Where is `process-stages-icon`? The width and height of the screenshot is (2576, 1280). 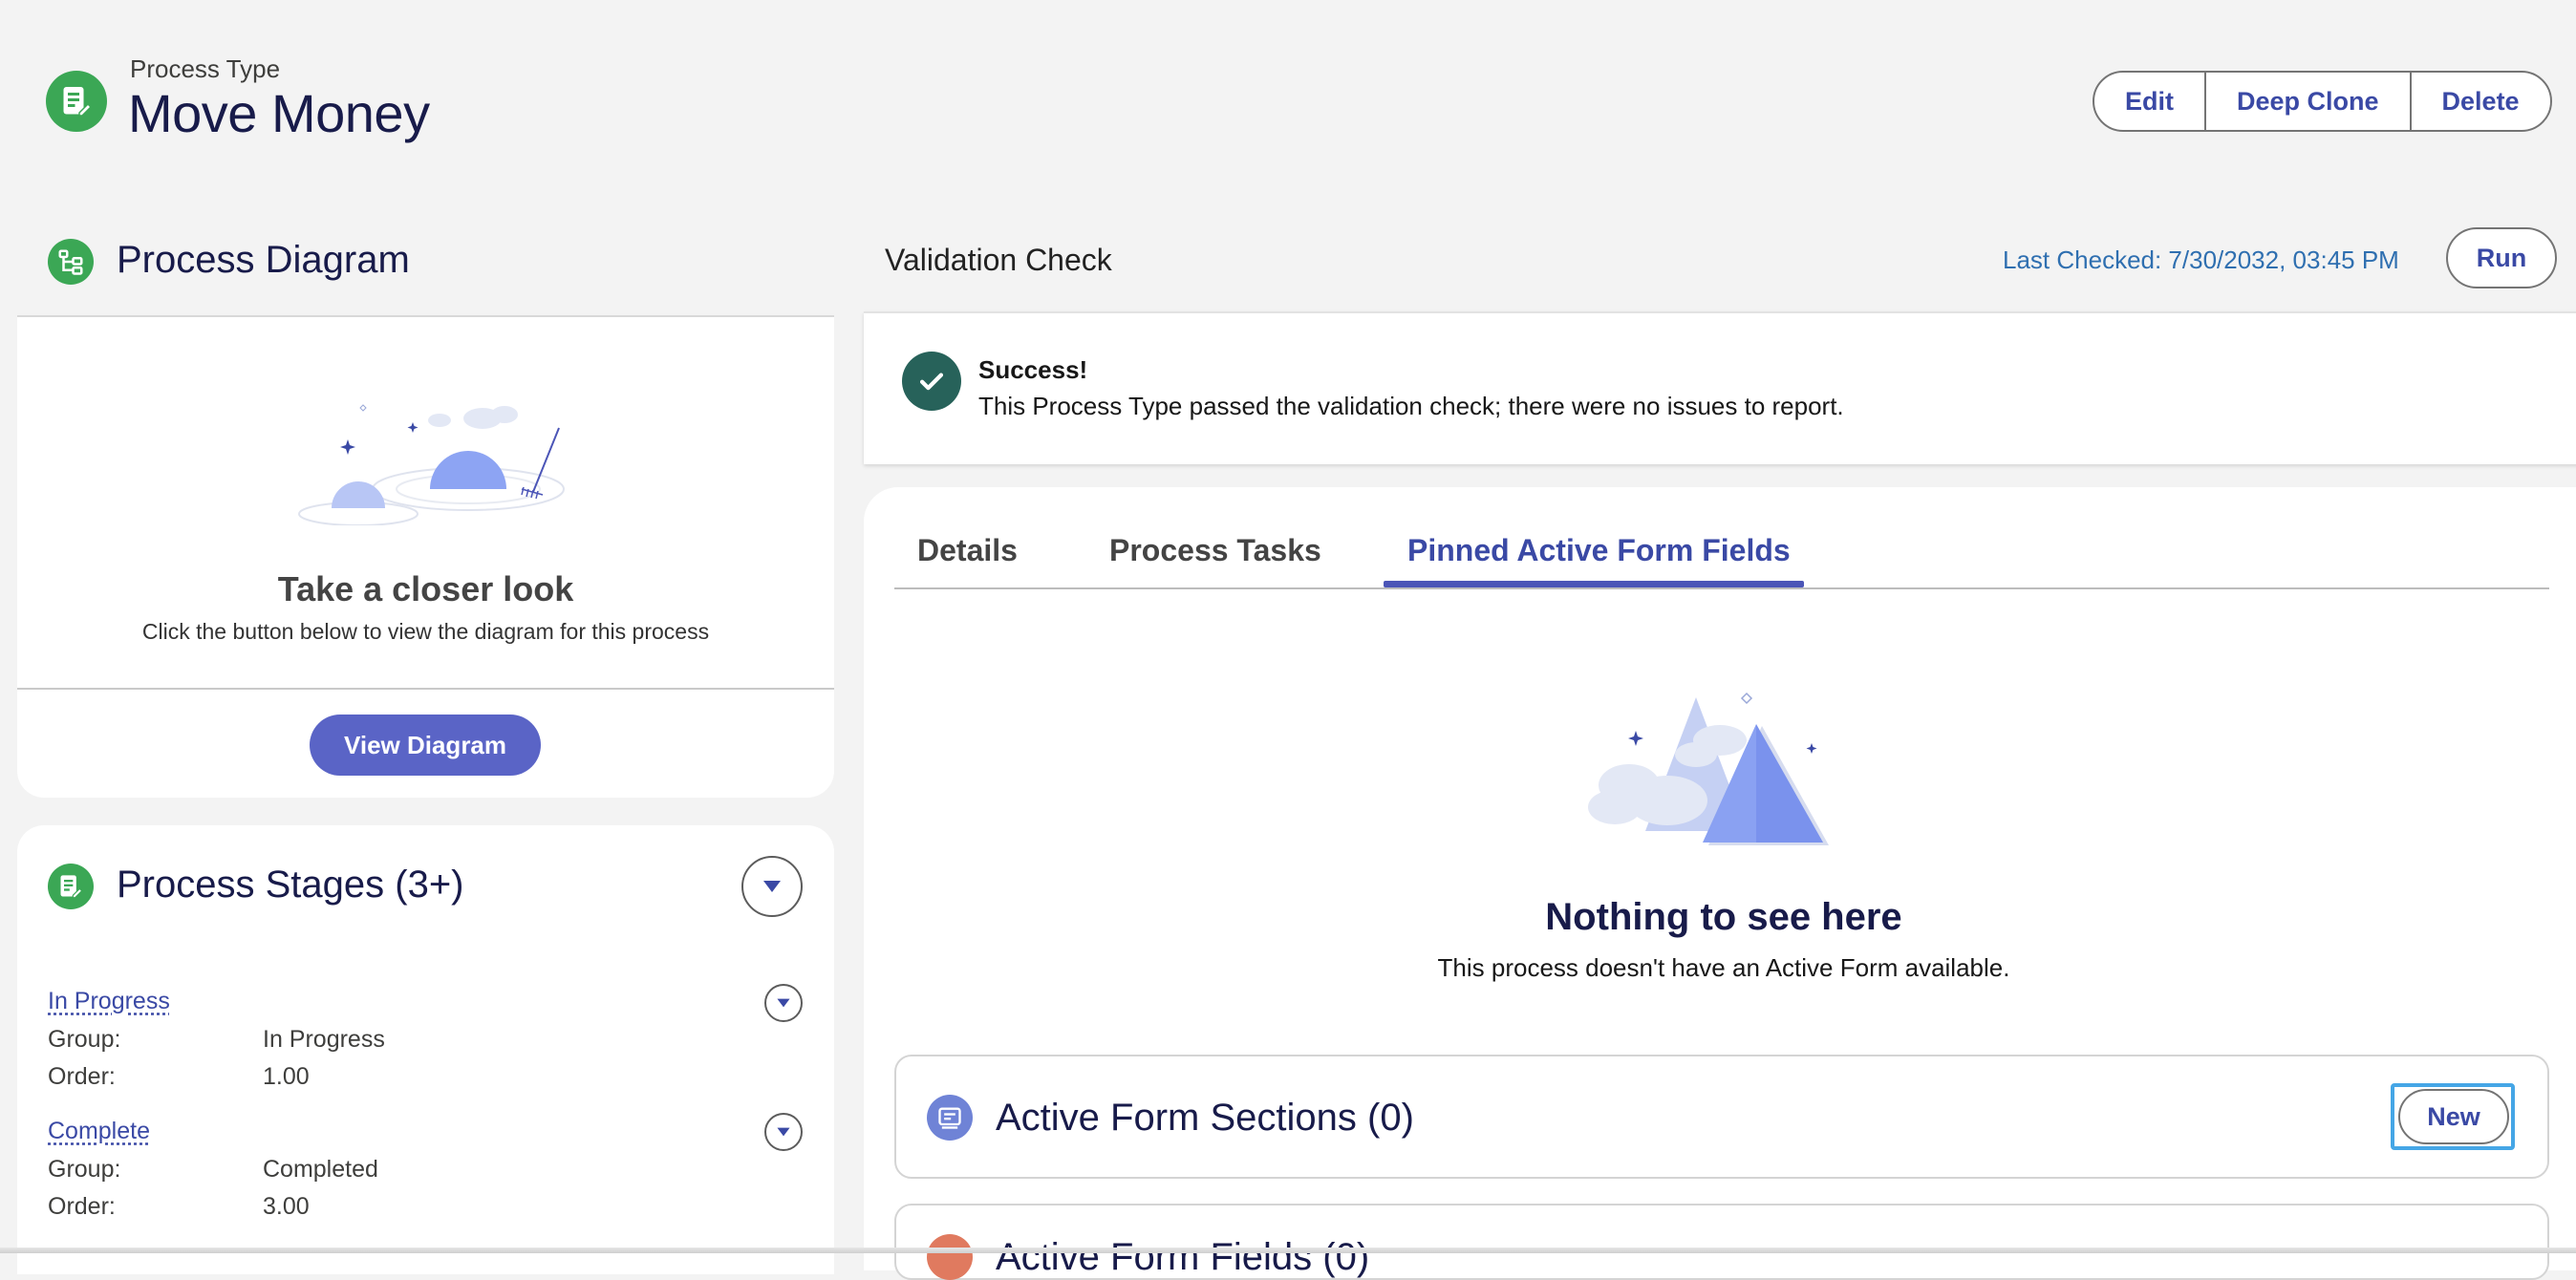 process-stages-icon is located at coordinates (71, 886).